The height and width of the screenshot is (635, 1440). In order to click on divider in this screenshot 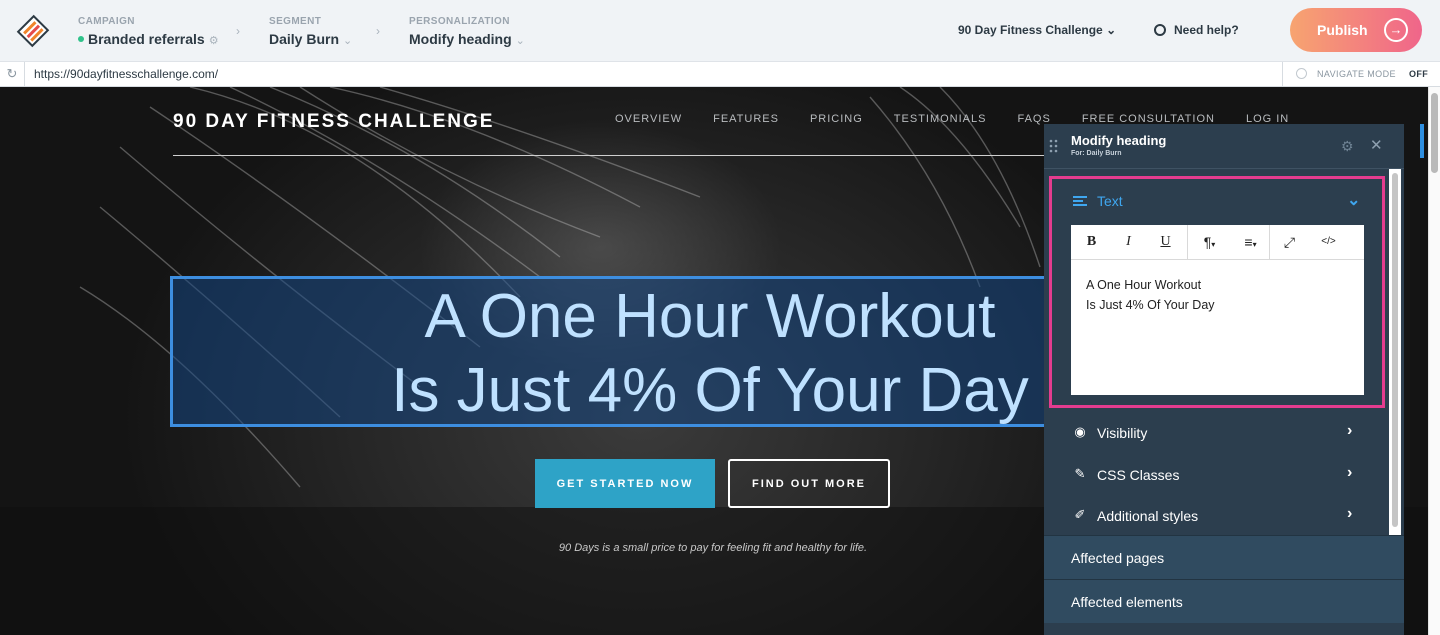, I will do `click(623, 155)`.